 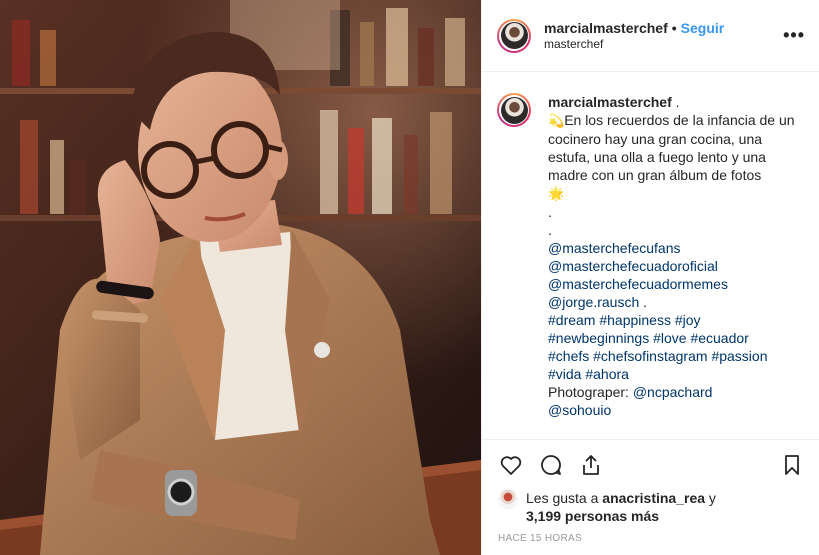 What do you see at coordinates (688, 320) in the screenshot?
I see `hashtag-link: #joy` at bounding box center [688, 320].